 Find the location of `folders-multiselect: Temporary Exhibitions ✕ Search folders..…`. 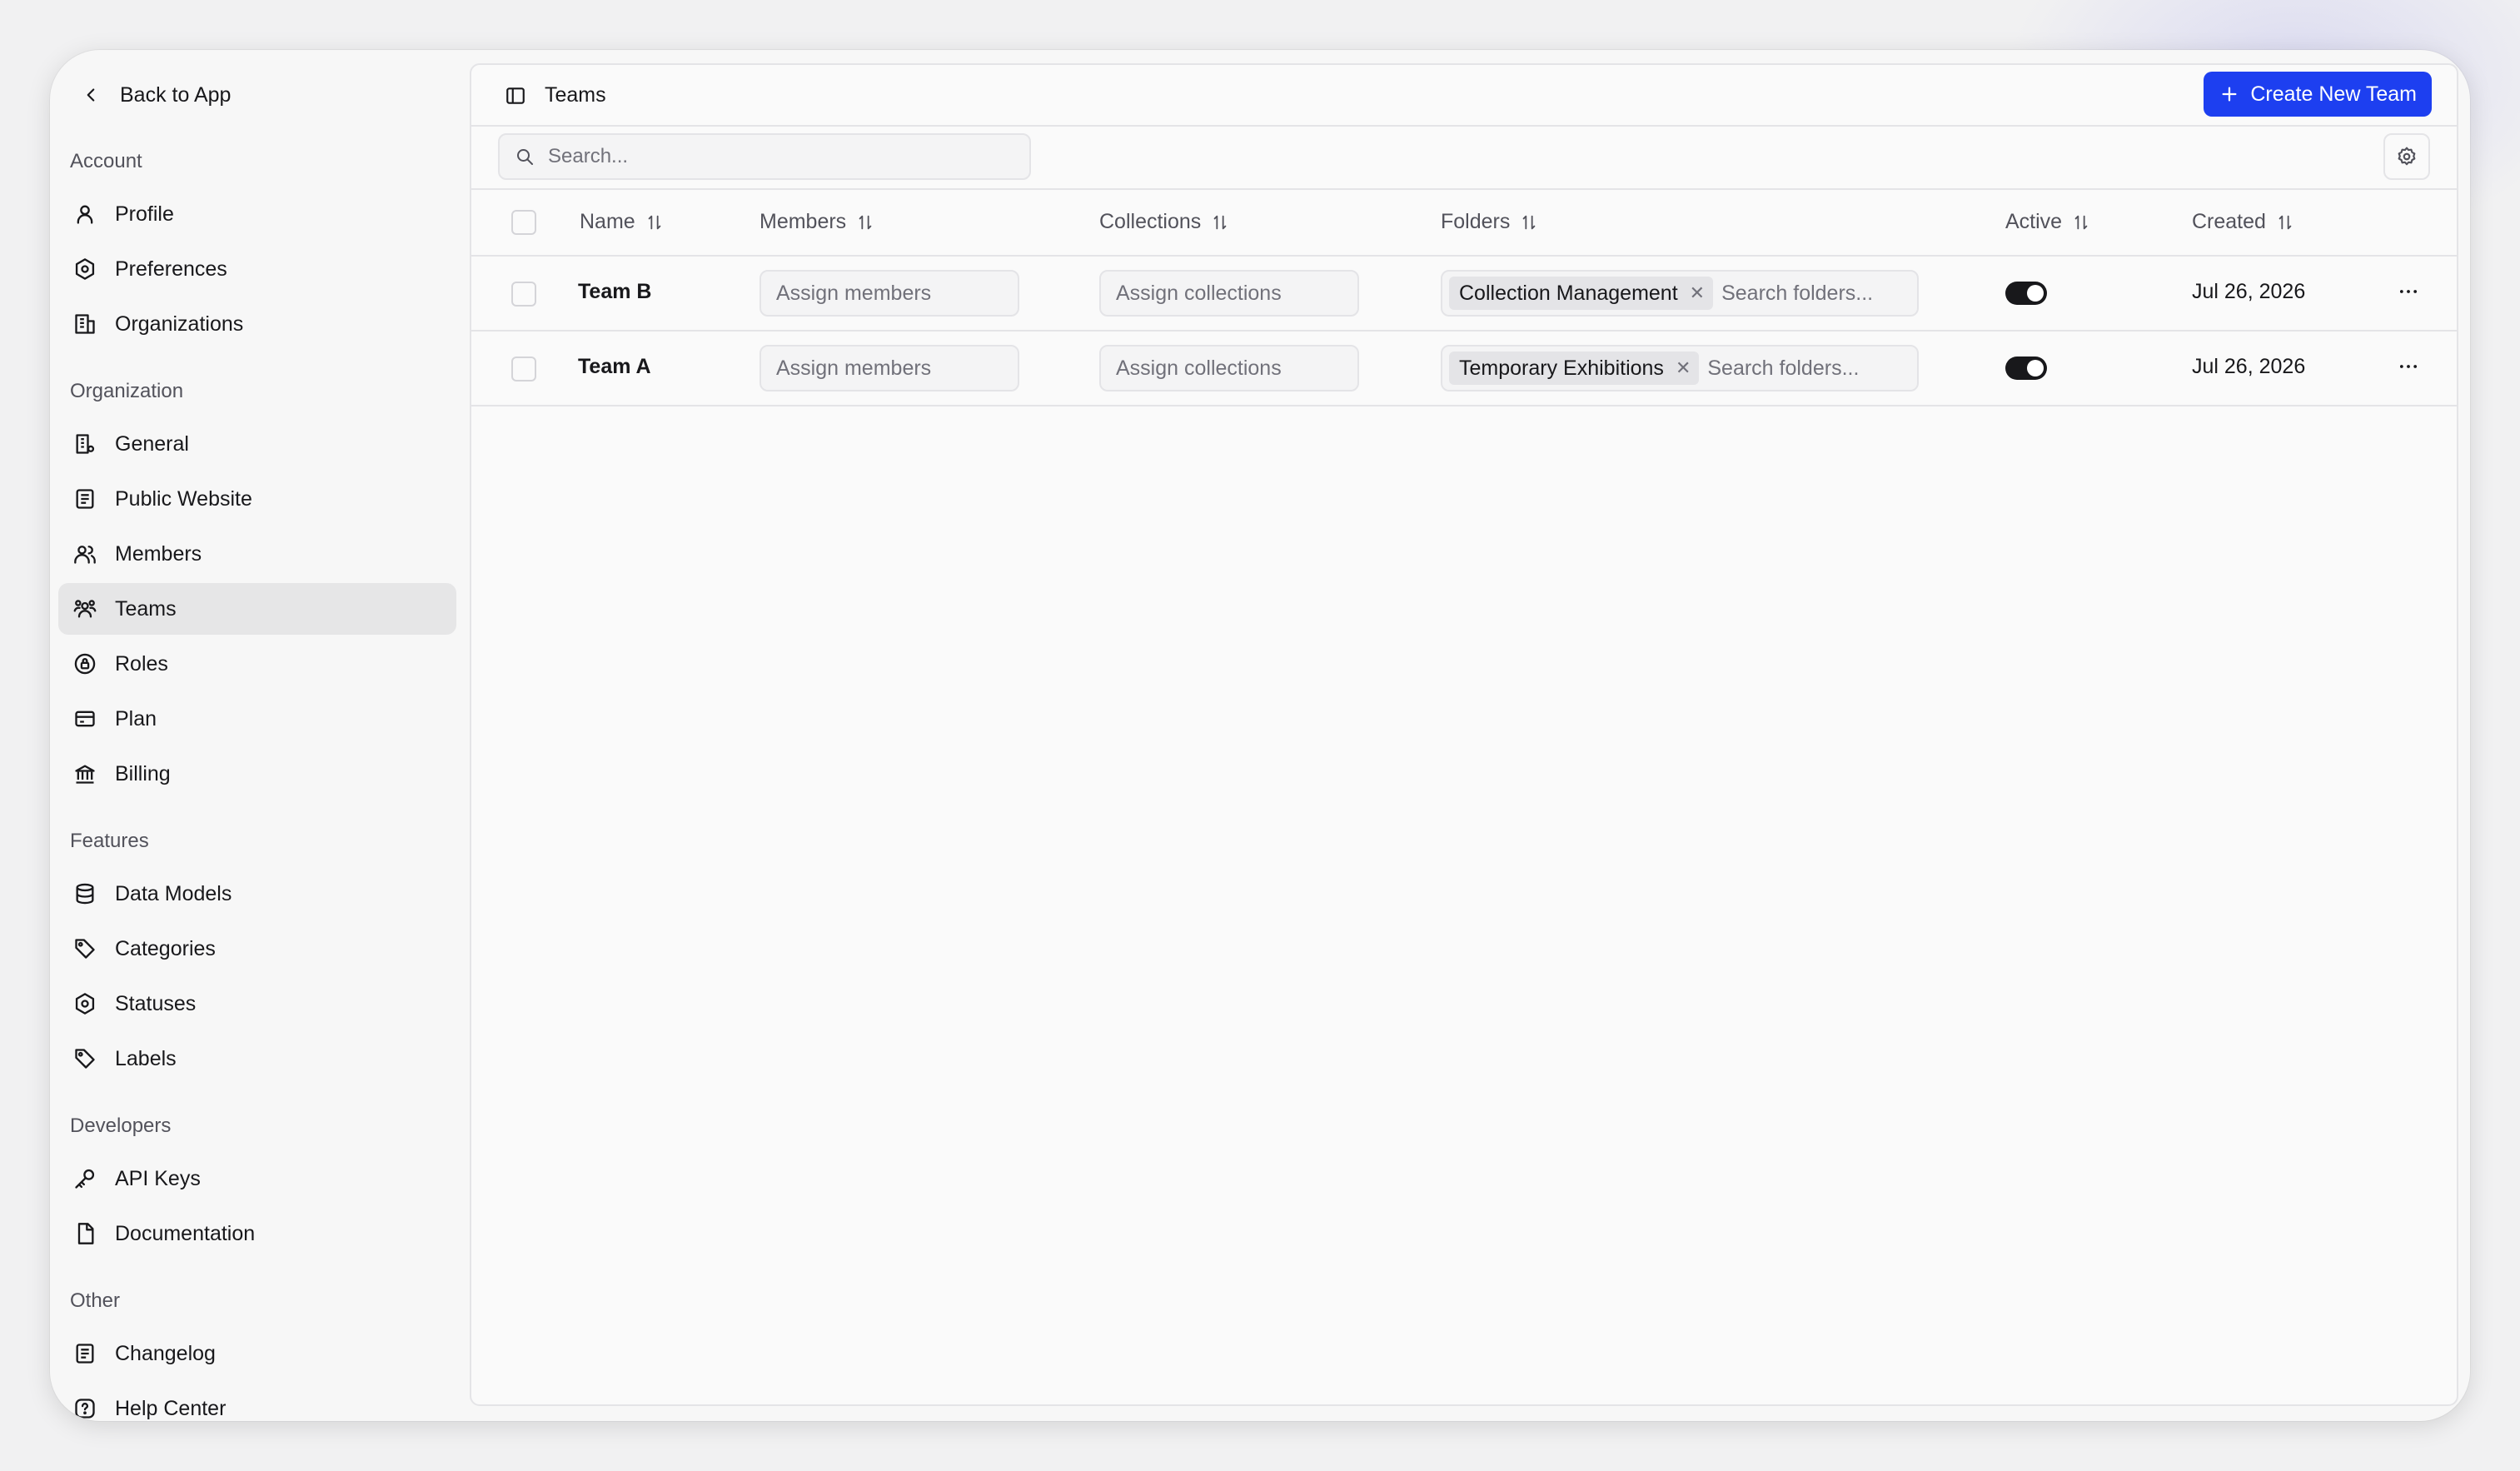

folders-multiselect: Temporary Exhibitions ✕ Search folders..… is located at coordinates (1680, 368).